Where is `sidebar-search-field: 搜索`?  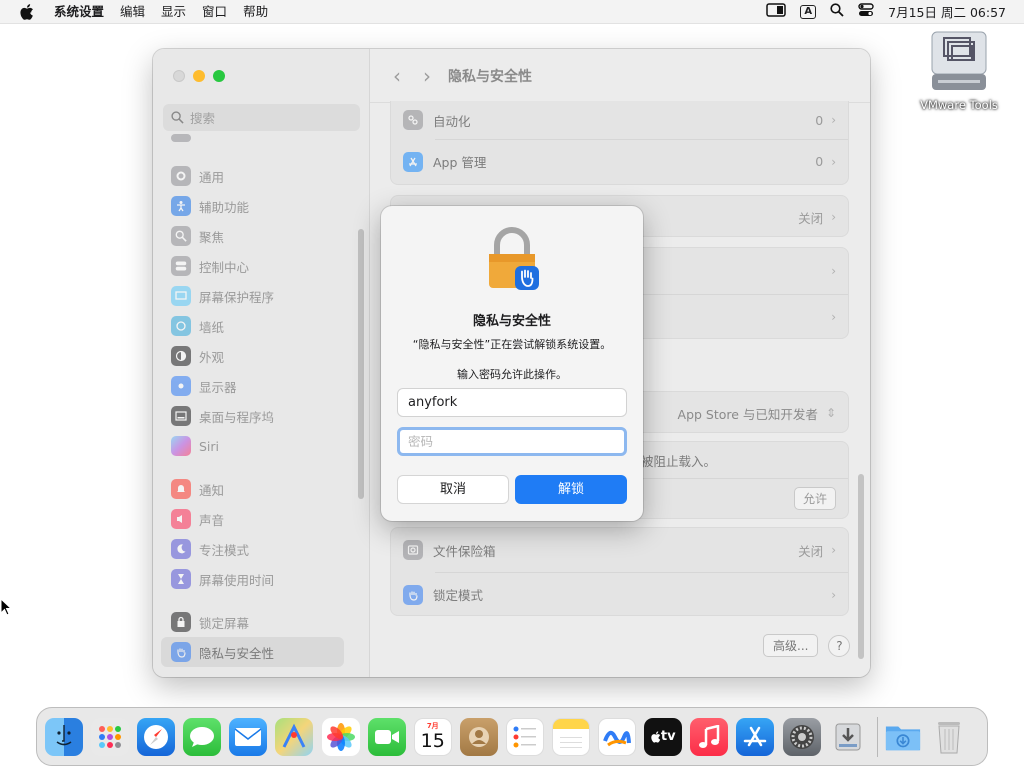 sidebar-search-field: 搜索 is located at coordinates (261, 117).